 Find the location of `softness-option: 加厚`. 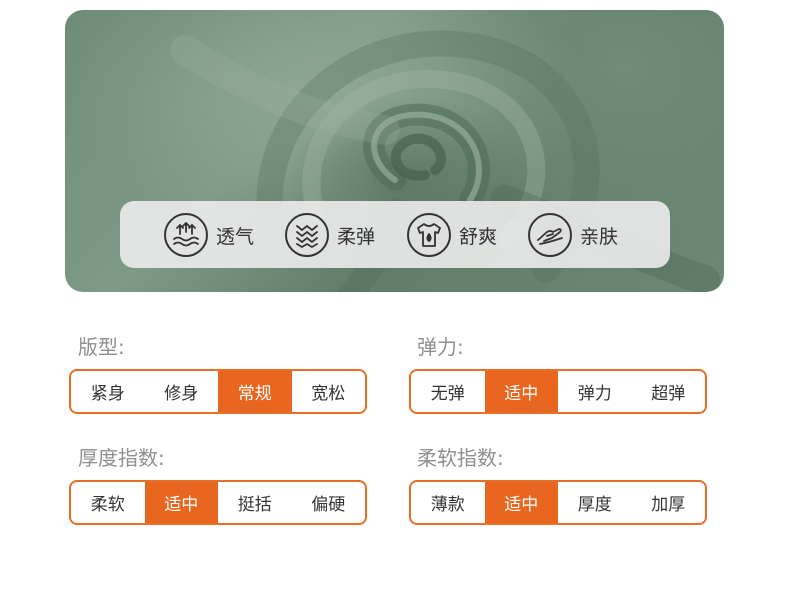

softness-option: 加厚 is located at coordinates (669, 502).